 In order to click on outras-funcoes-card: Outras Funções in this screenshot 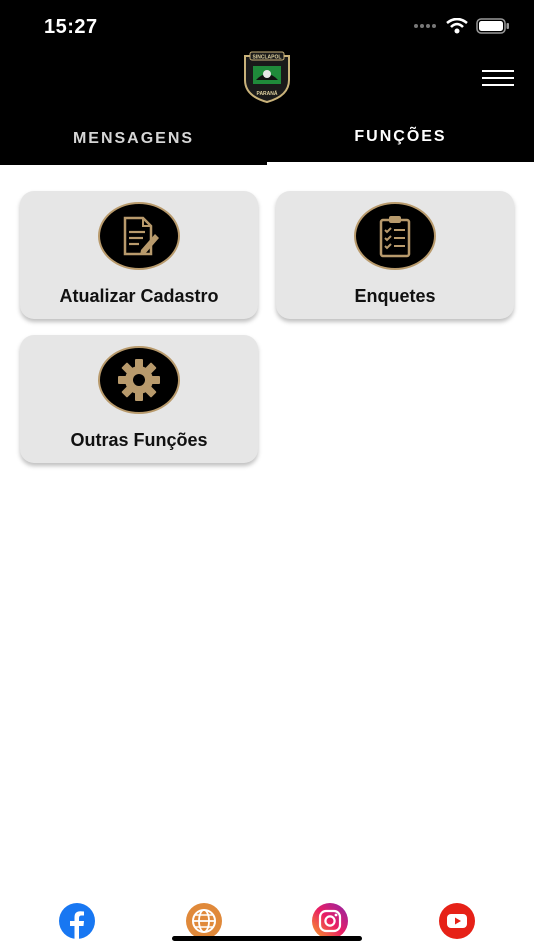, I will do `click(139, 399)`.